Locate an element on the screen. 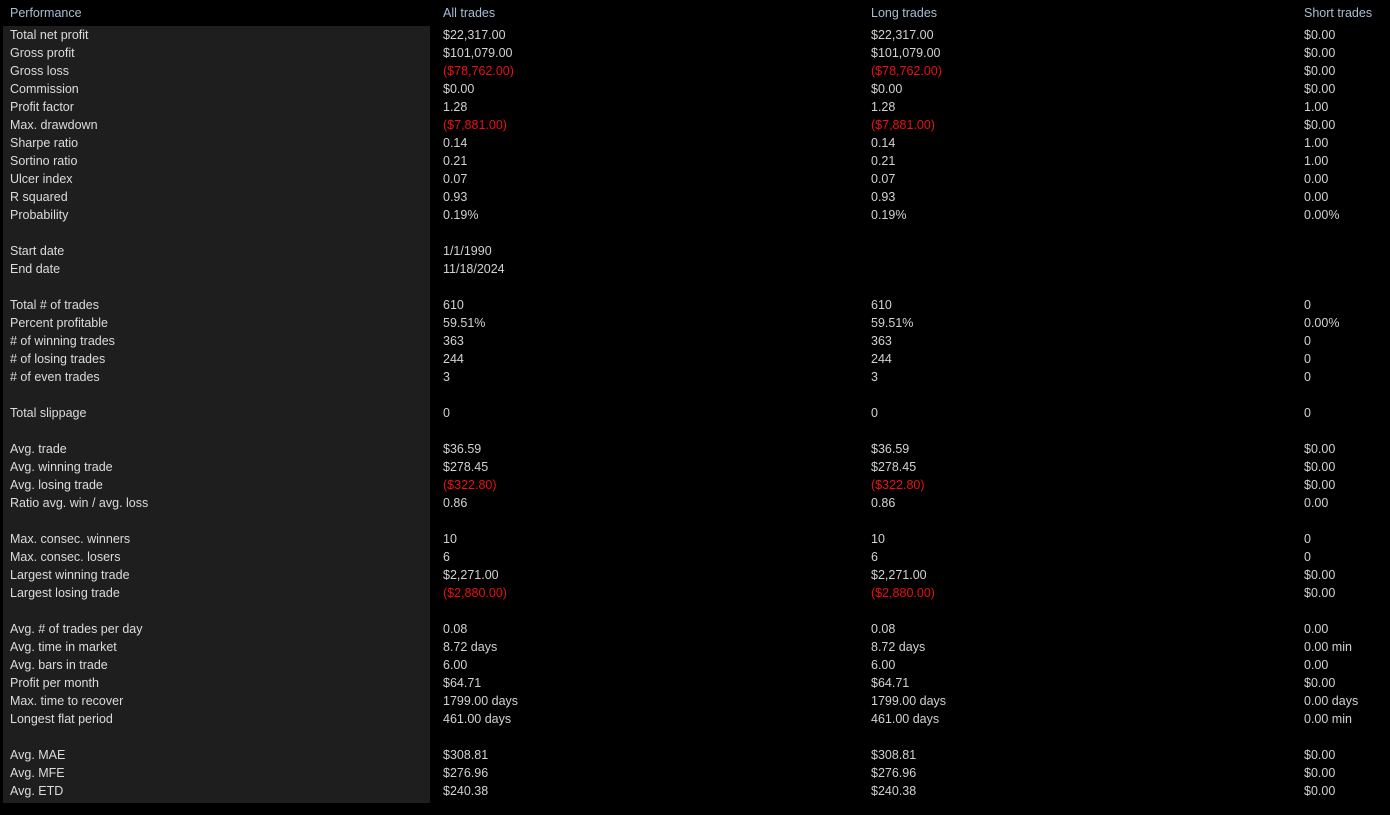 The width and height of the screenshot is (1390, 815). metric-label: Avg. bars in trade is located at coordinates (59, 665).